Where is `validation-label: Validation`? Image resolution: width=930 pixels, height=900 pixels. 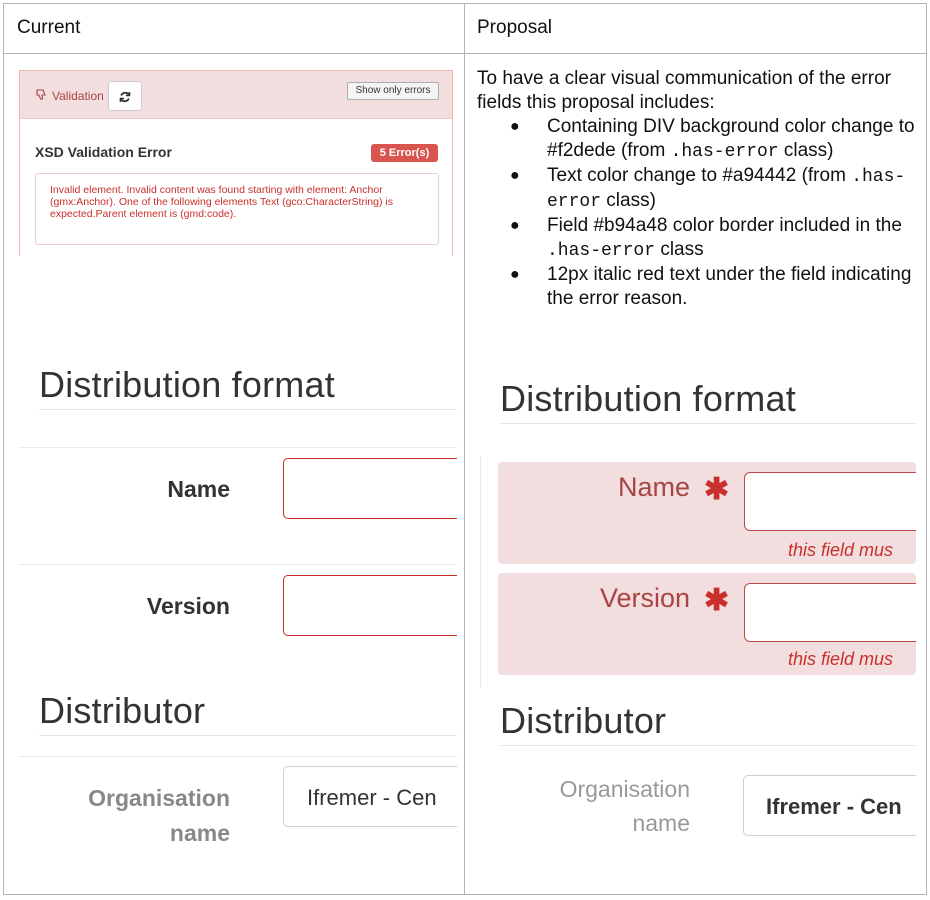
validation-label: Validation is located at coordinates (70, 96).